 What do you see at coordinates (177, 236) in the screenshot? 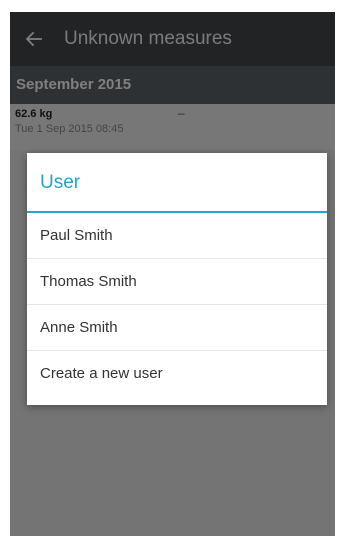
I see `user-option-paul-smith: Paul Smith` at bounding box center [177, 236].